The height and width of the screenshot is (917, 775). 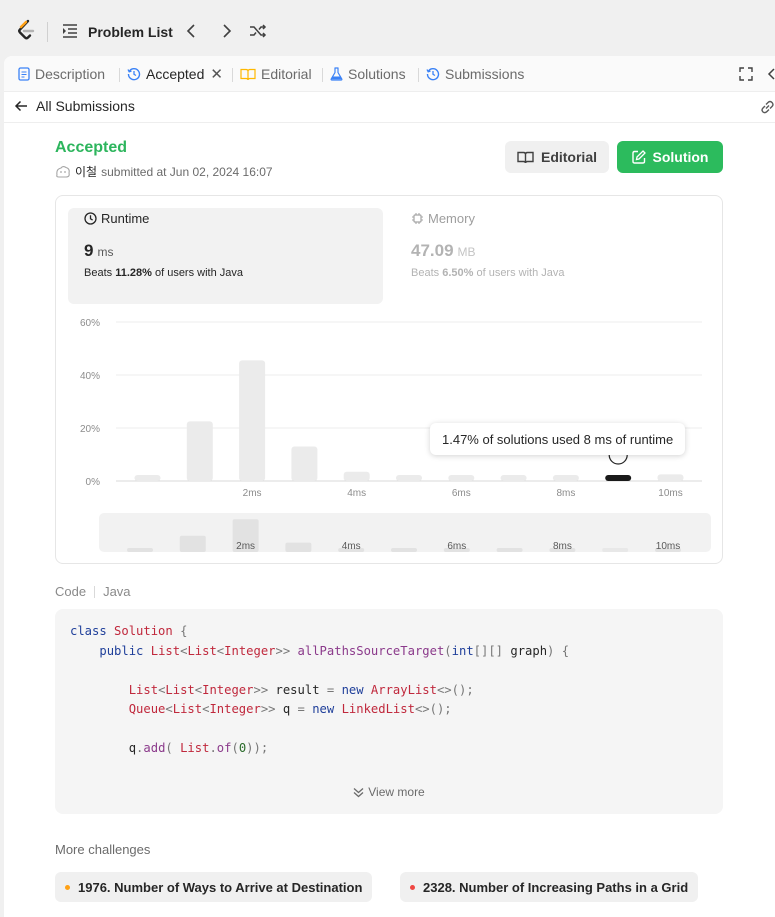 What do you see at coordinates (558, 439) in the screenshot?
I see `chart-tooltip: 1.47% of solutions used 8 ms of runtime` at bounding box center [558, 439].